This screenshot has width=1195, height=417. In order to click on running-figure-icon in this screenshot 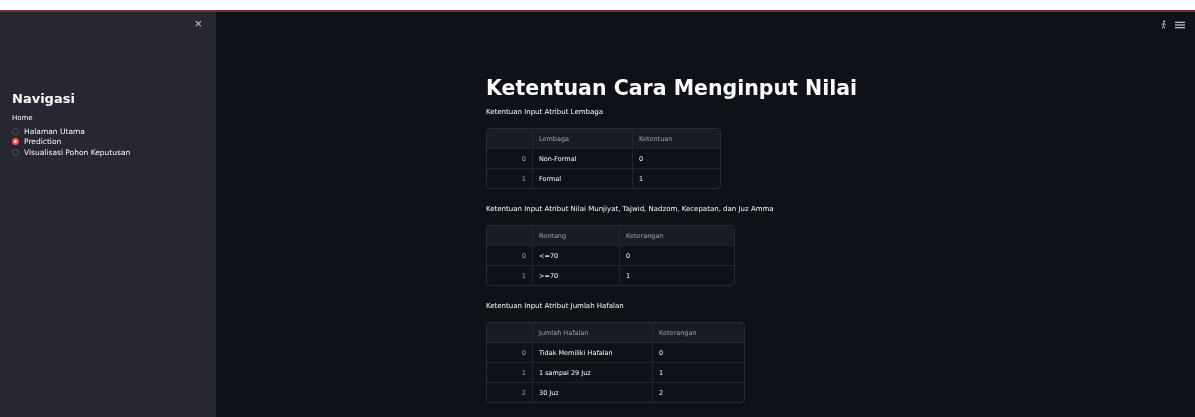, I will do `click(1163, 25)`.